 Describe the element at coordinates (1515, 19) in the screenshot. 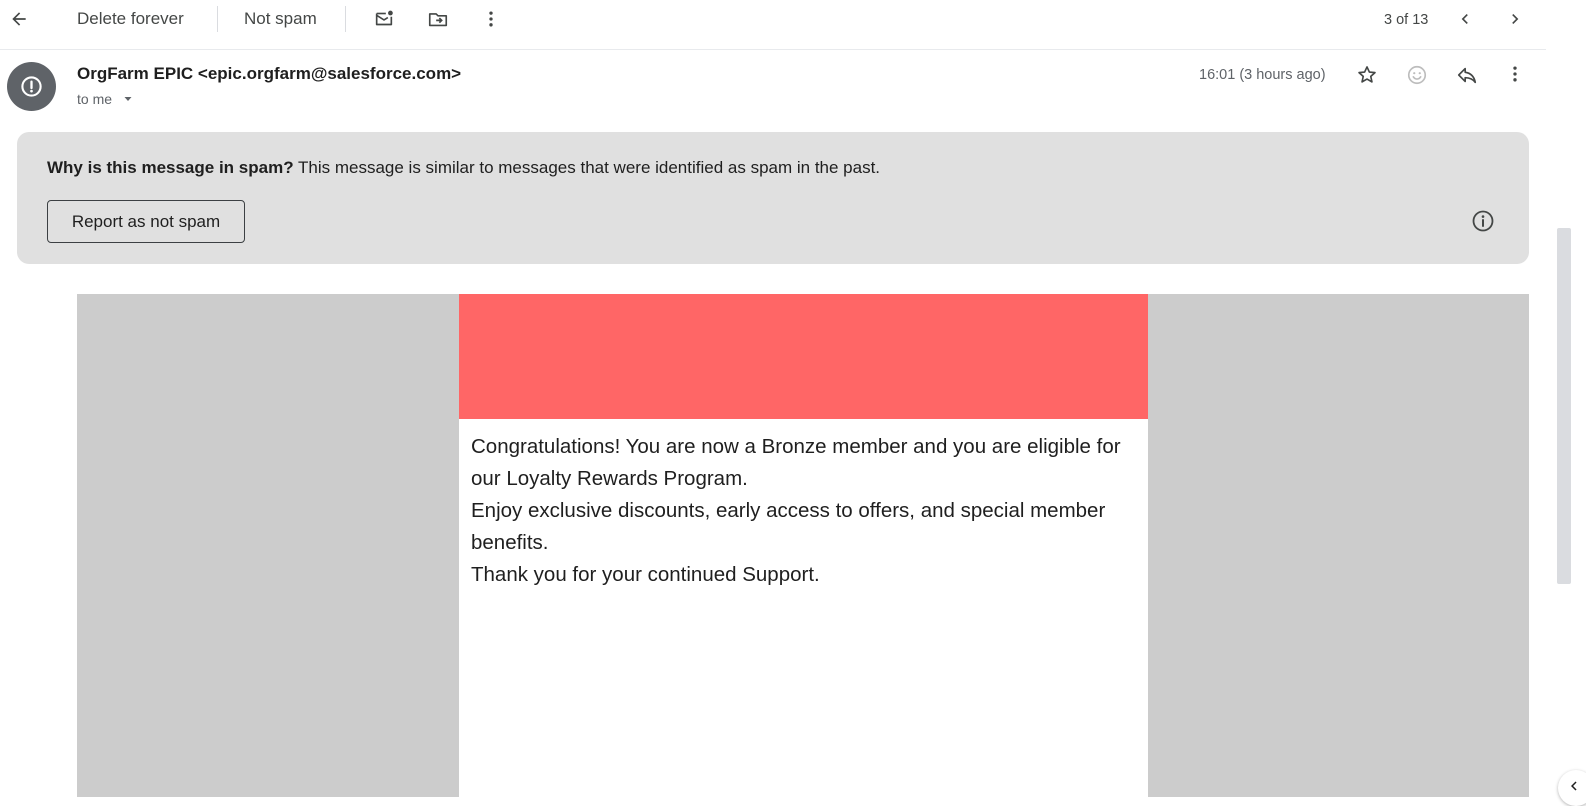

I see `chevron-right-icon` at that location.